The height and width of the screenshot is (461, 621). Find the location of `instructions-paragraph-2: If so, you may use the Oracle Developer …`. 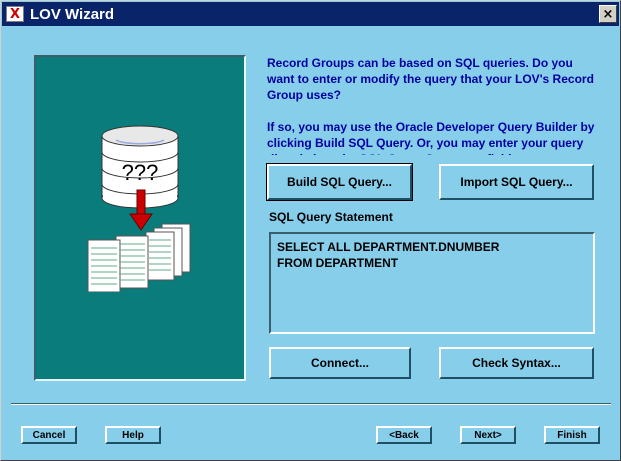

instructions-paragraph-2: If so, you may use the Oracle Developer … is located at coordinates (431, 137).